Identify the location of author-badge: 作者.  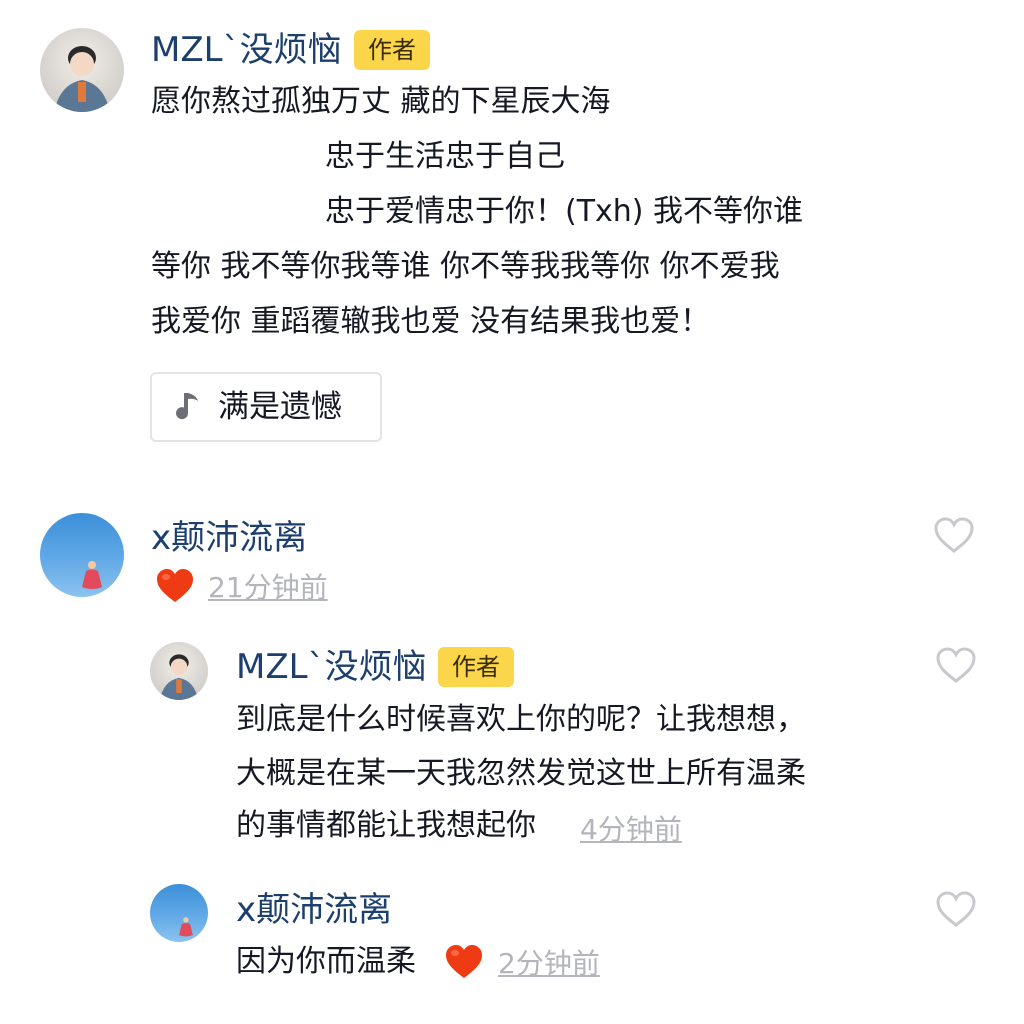
(392, 50).